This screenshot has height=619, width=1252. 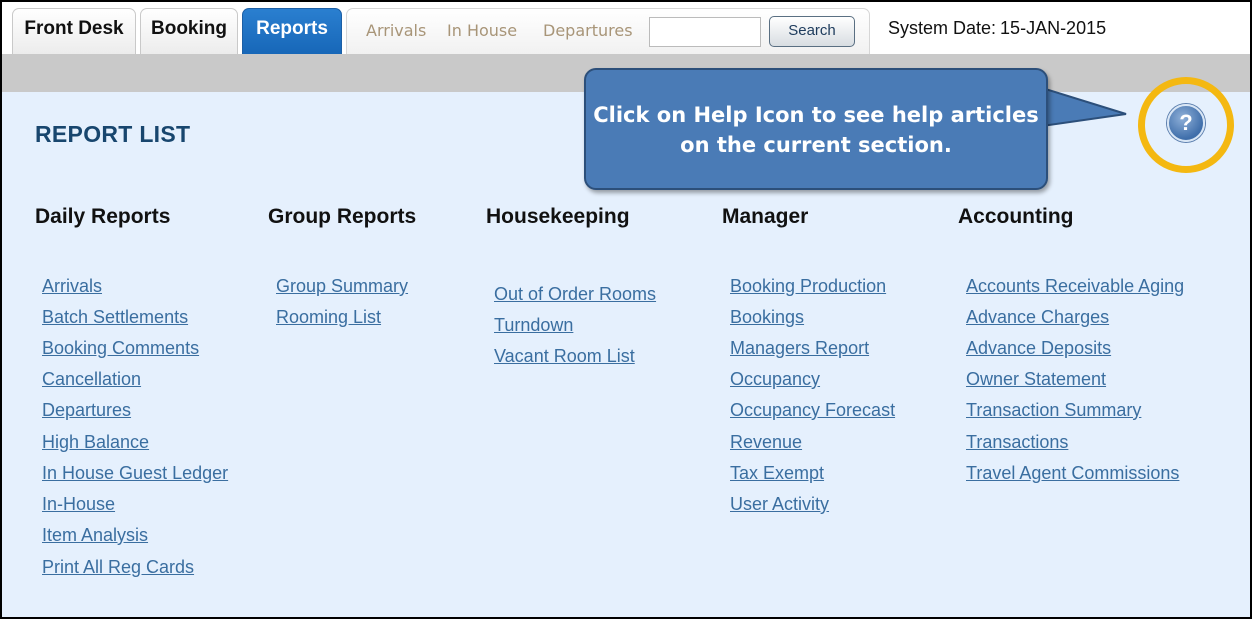 I want to click on report-link: Transaction Summary, so click(x=1053, y=410).